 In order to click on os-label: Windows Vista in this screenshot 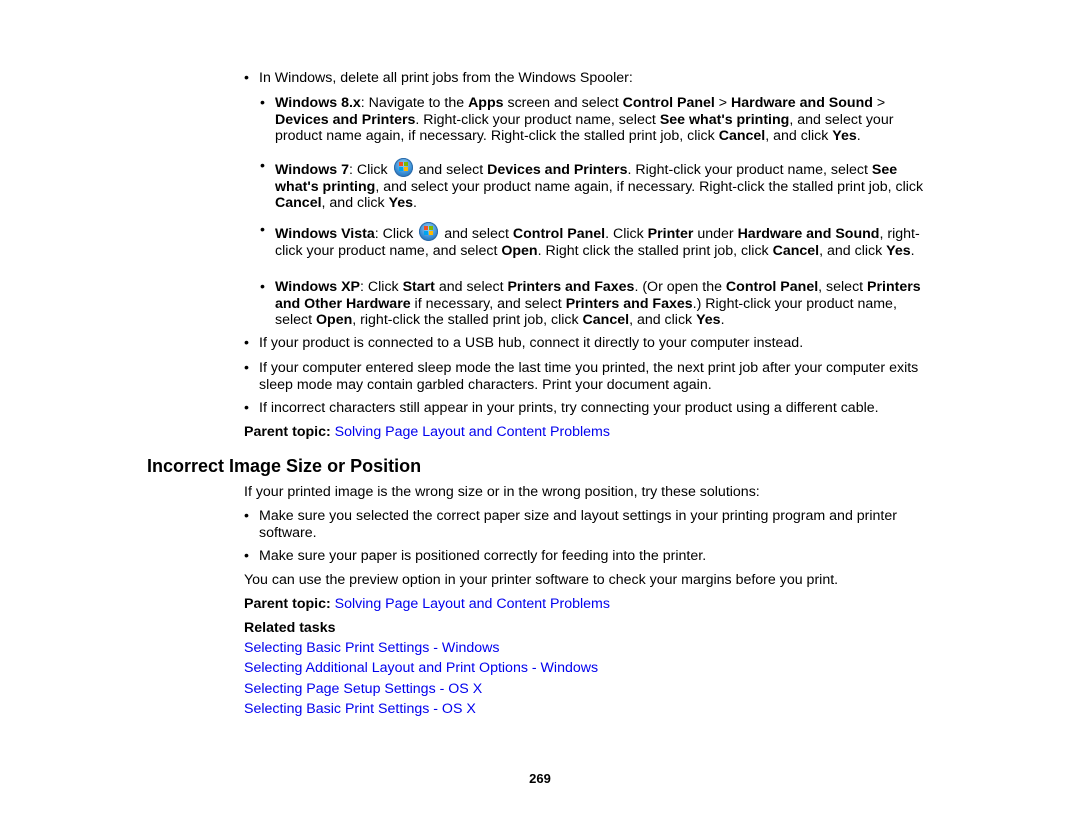, I will do `click(325, 234)`.